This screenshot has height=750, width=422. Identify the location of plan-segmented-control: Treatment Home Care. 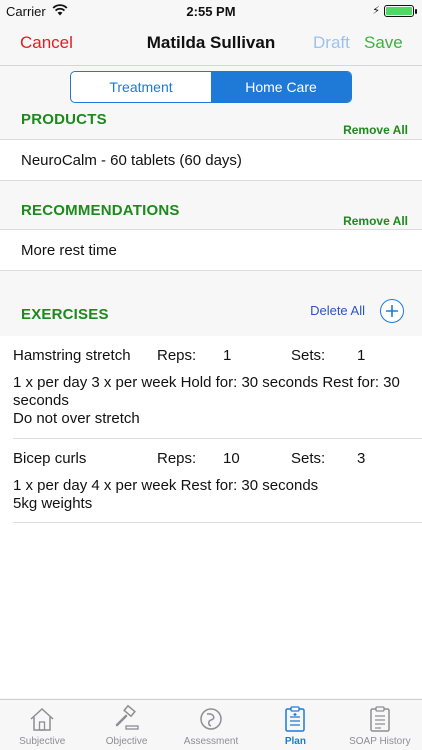
(211, 87).